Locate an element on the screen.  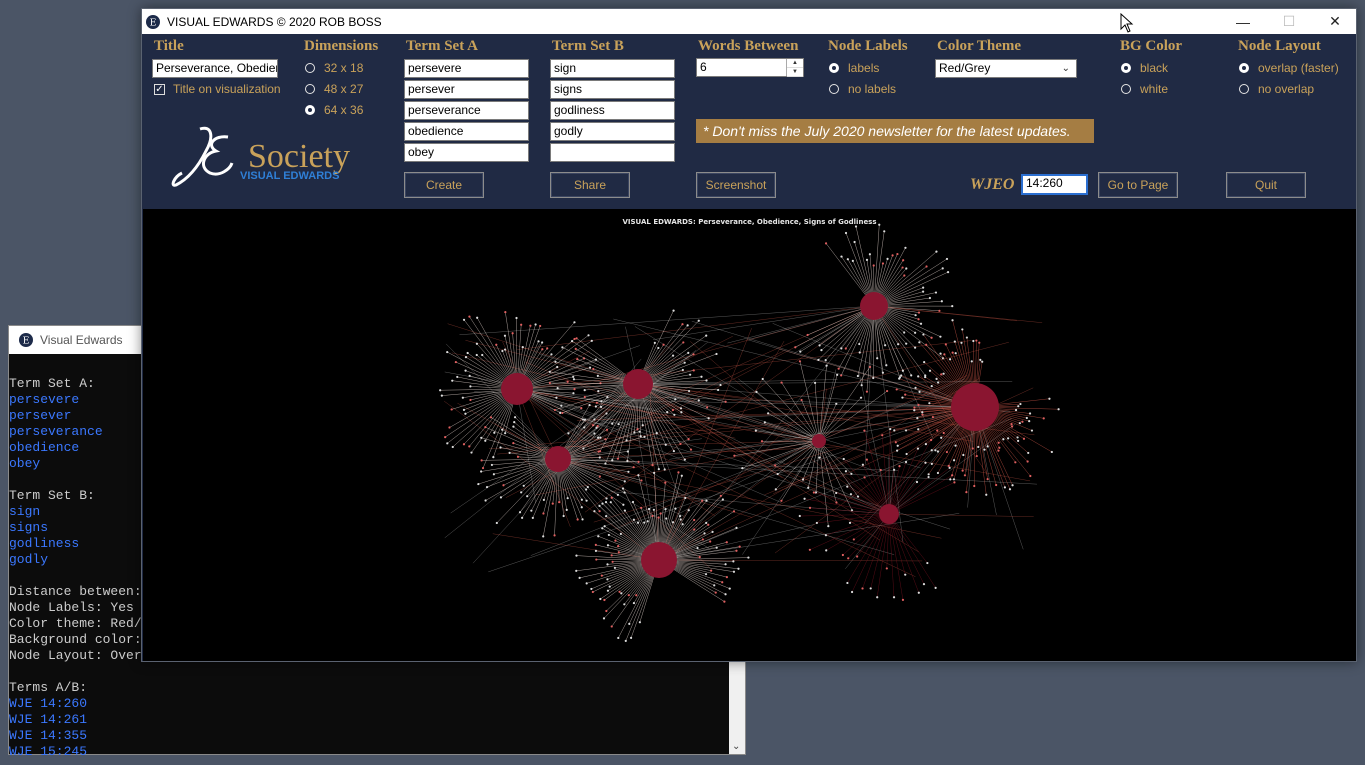
title-on-viz-checkbox: ✓ Title on visualization is located at coordinates (217, 89).